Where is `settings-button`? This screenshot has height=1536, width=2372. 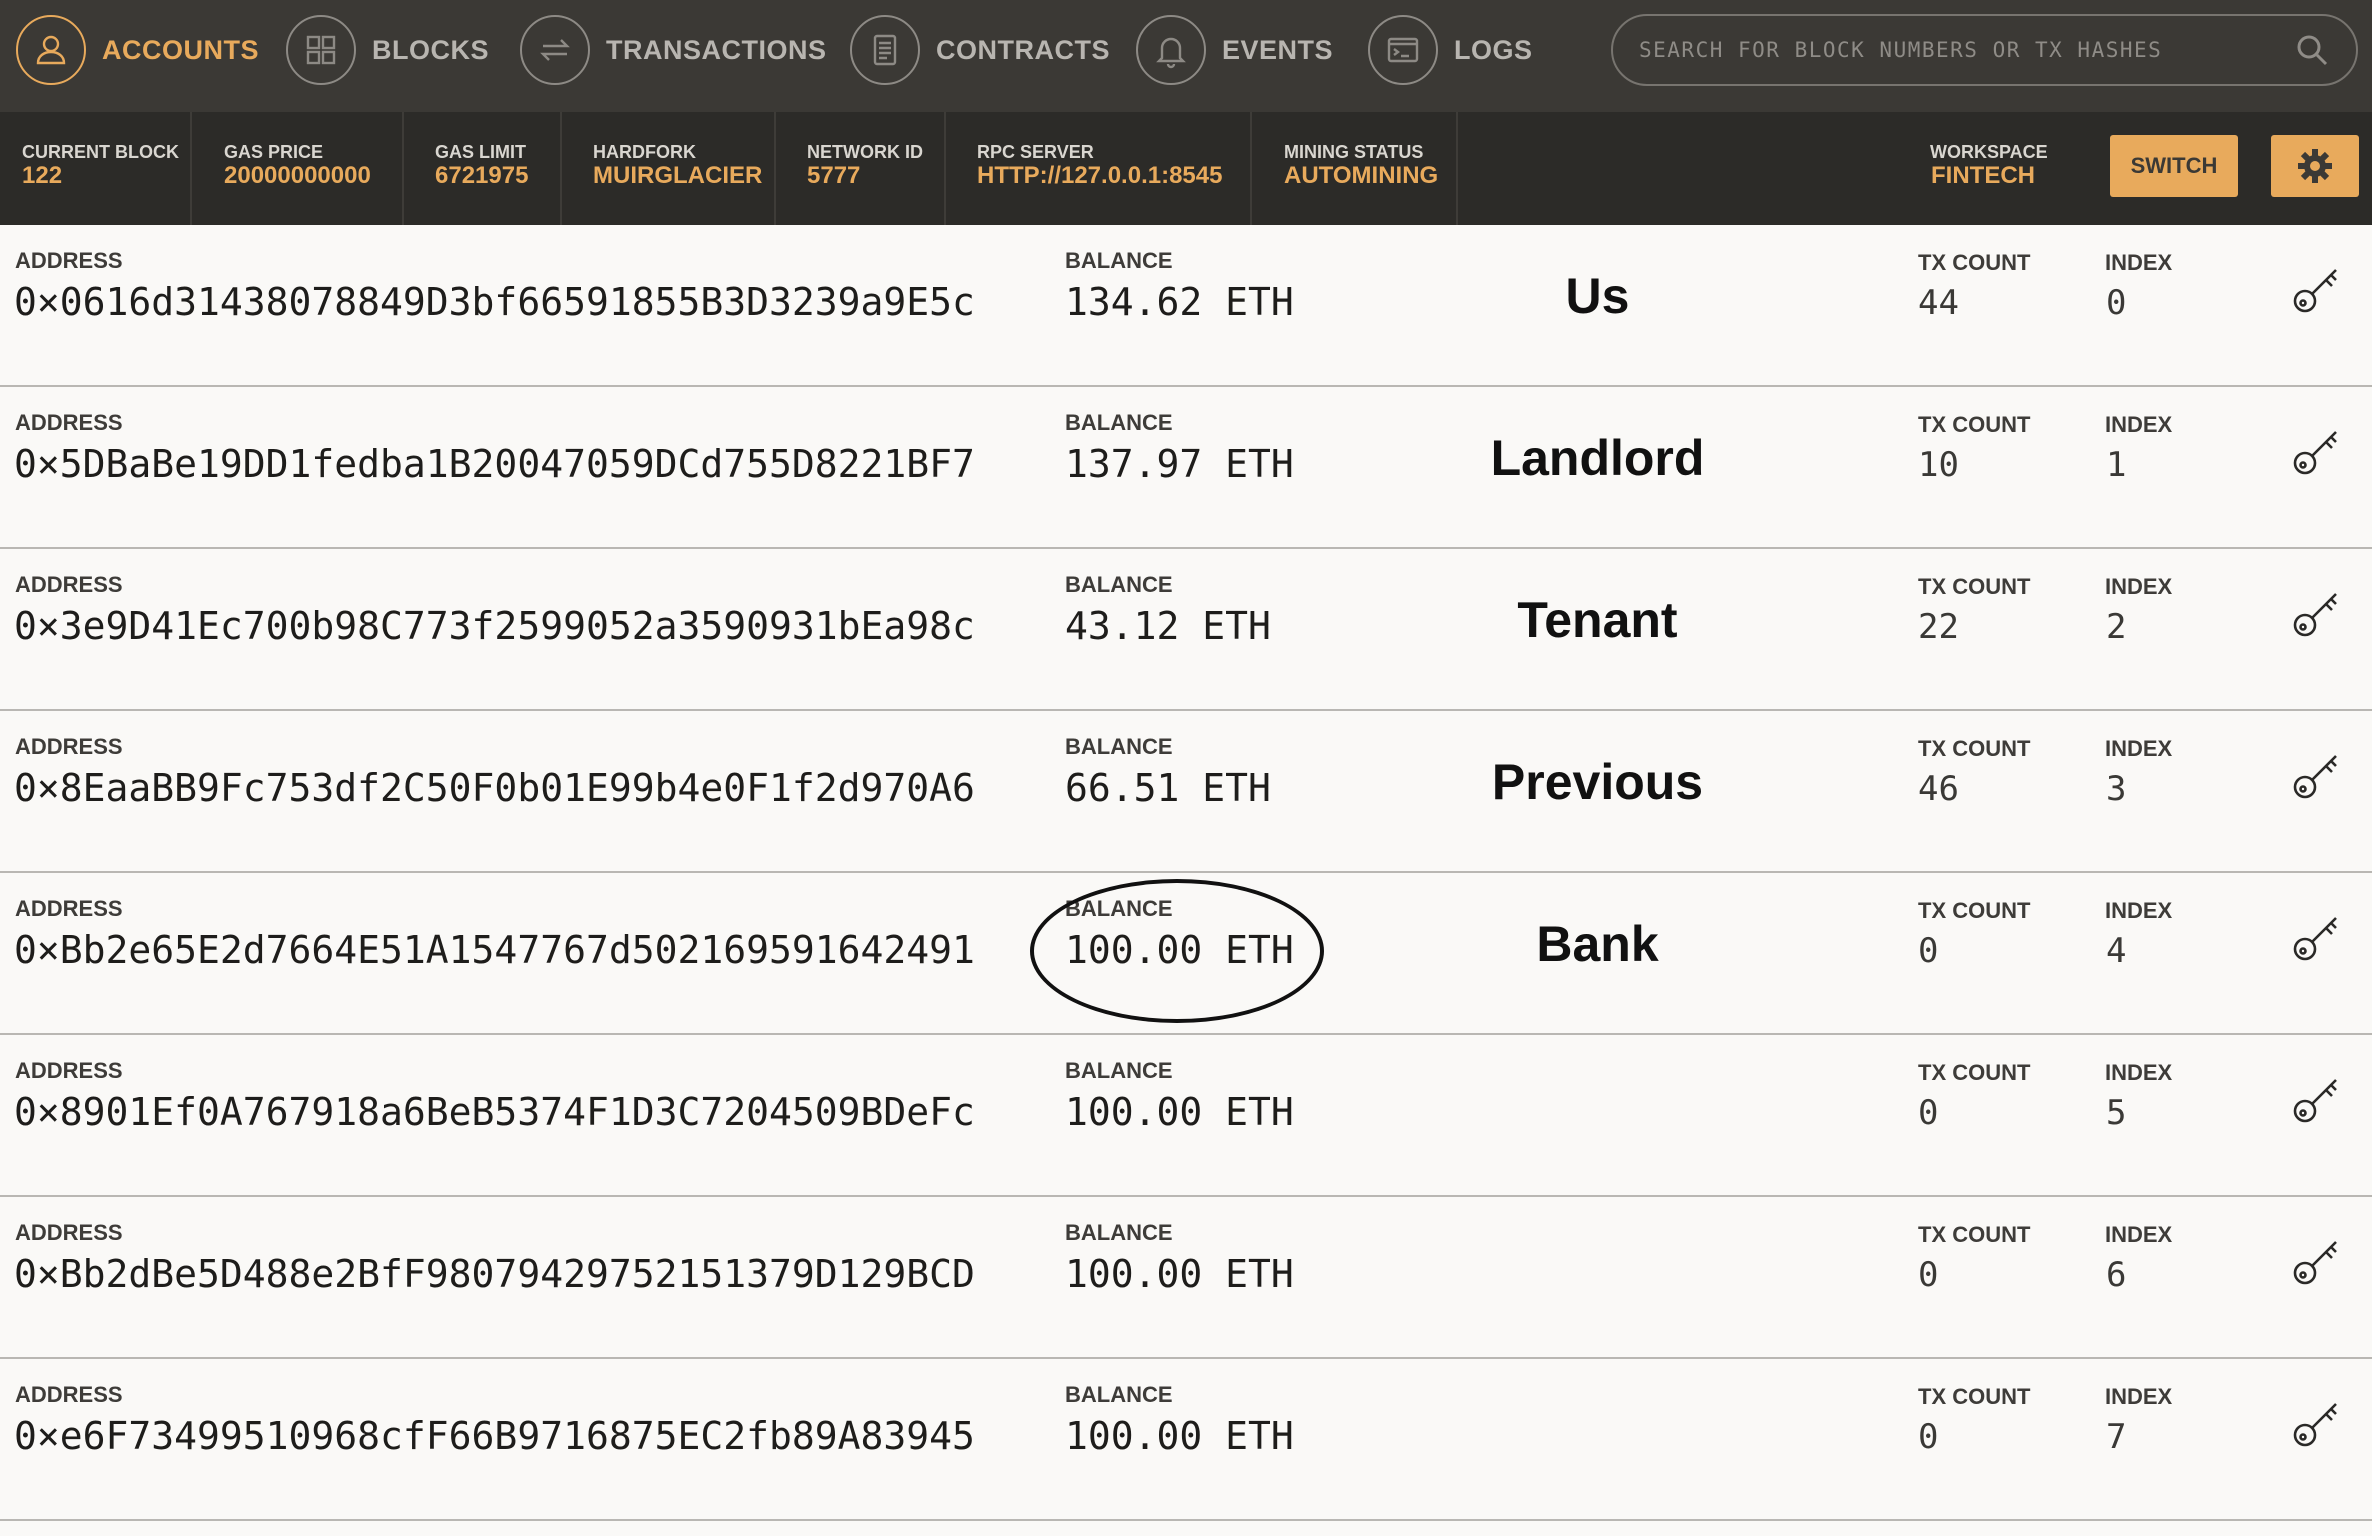 settings-button is located at coordinates (2315, 166).